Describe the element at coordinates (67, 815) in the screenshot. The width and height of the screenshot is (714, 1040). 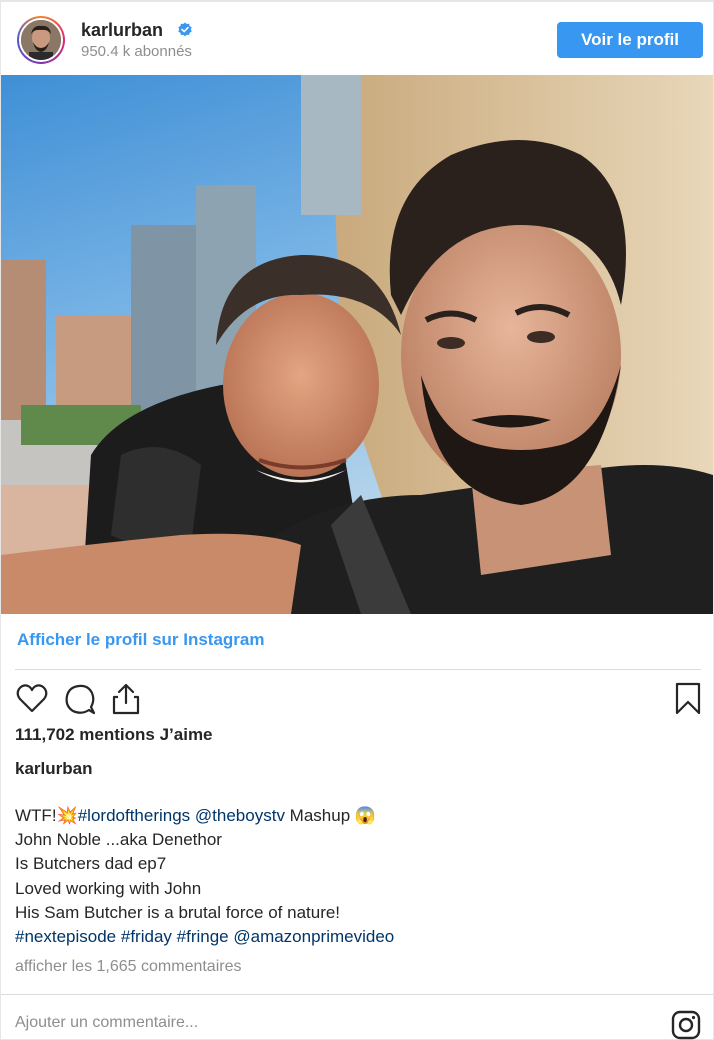
I see `collision-emoji: 💥` at that location.